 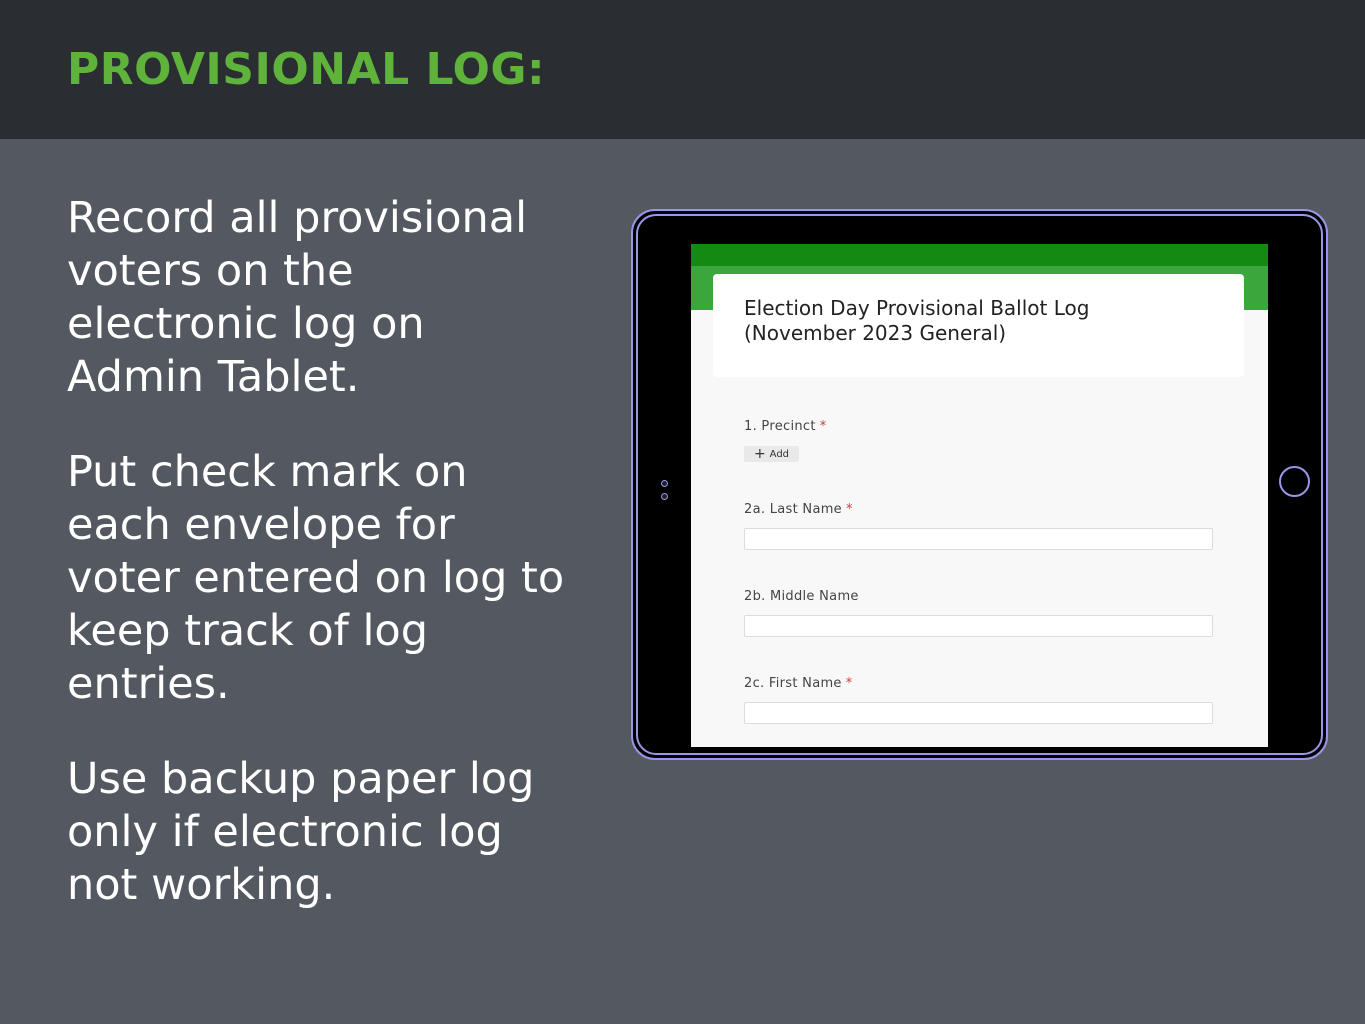 What do you see at coordinates (793, 509) in the screenshot?
I see `last-name-label-text: 2a. Last Name` at bounding box center [793, 509].